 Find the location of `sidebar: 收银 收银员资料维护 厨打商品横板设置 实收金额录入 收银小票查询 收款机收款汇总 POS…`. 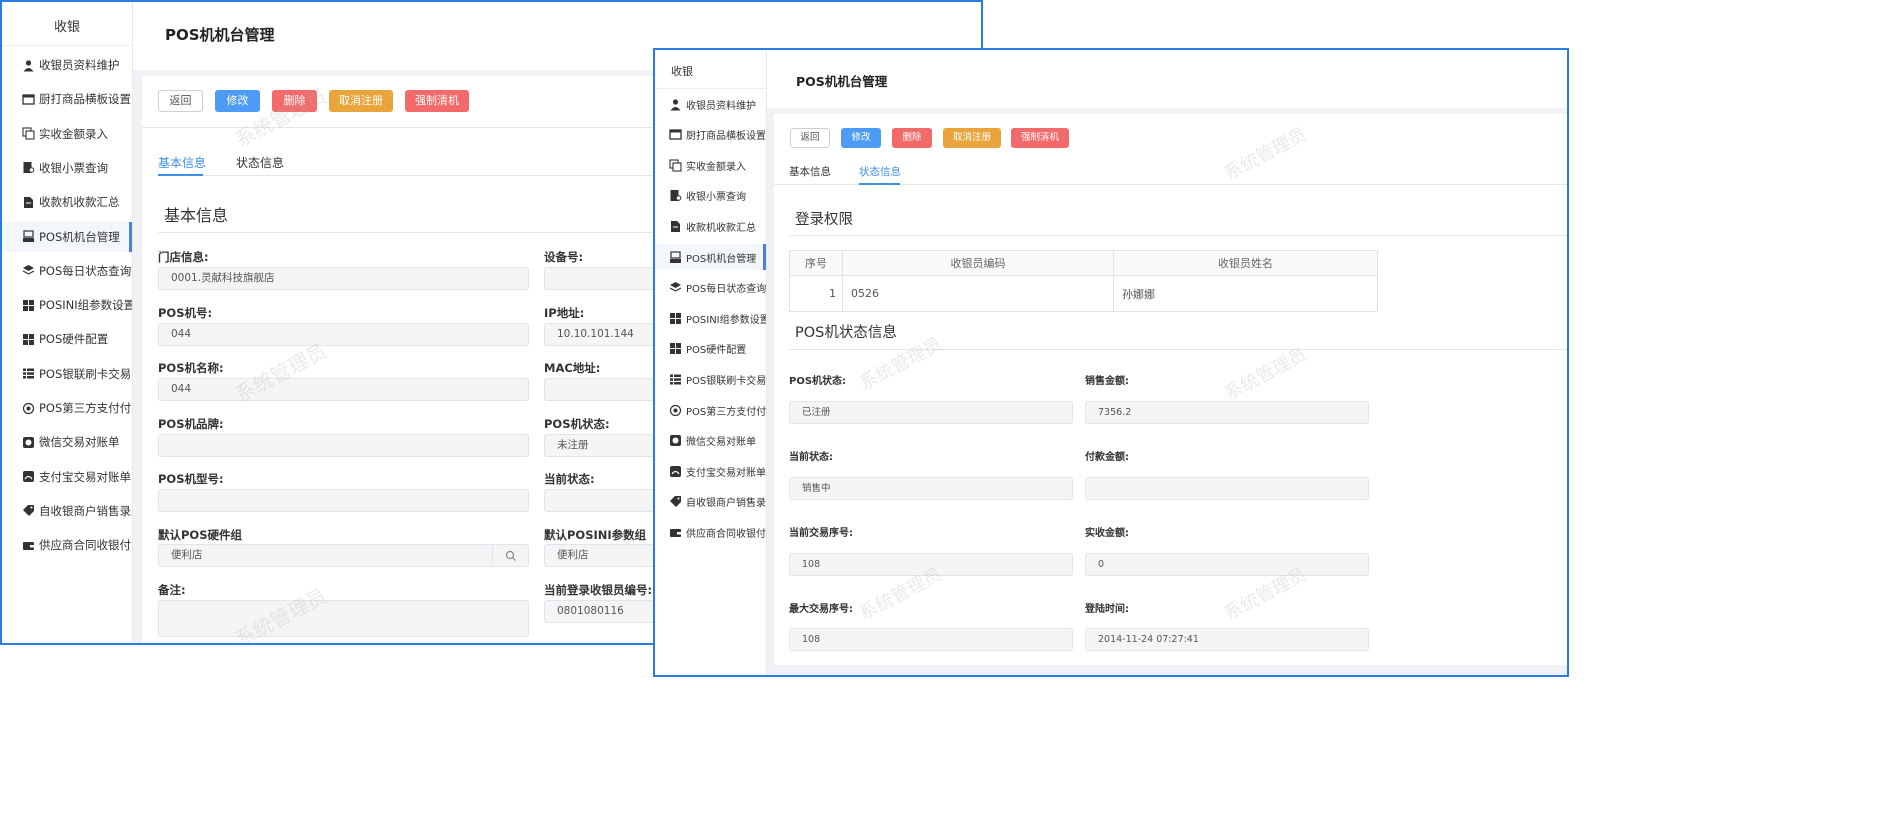

sidebar: 收银 收银员资料维护 厨打商品横板设置 实收金额录入 收银小票查询 收款机收款汇总 POS… is located at coordinates (67, 322).